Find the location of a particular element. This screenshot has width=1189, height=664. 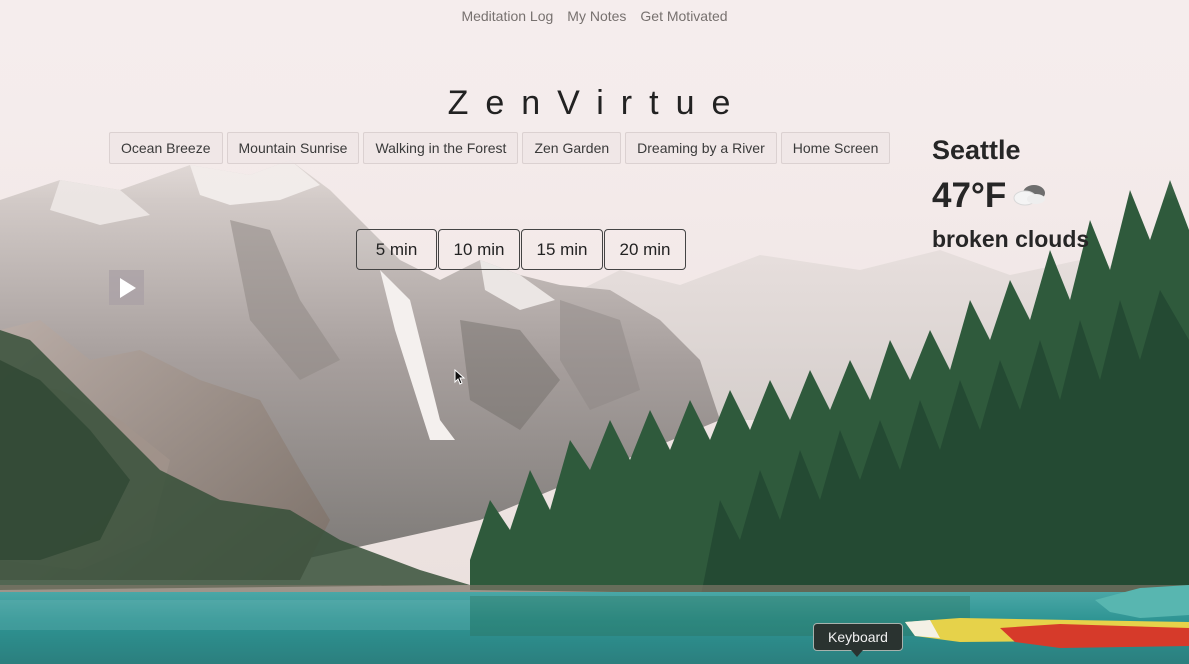

weather-temperature: 47°F is located at coordinates (969, 195).